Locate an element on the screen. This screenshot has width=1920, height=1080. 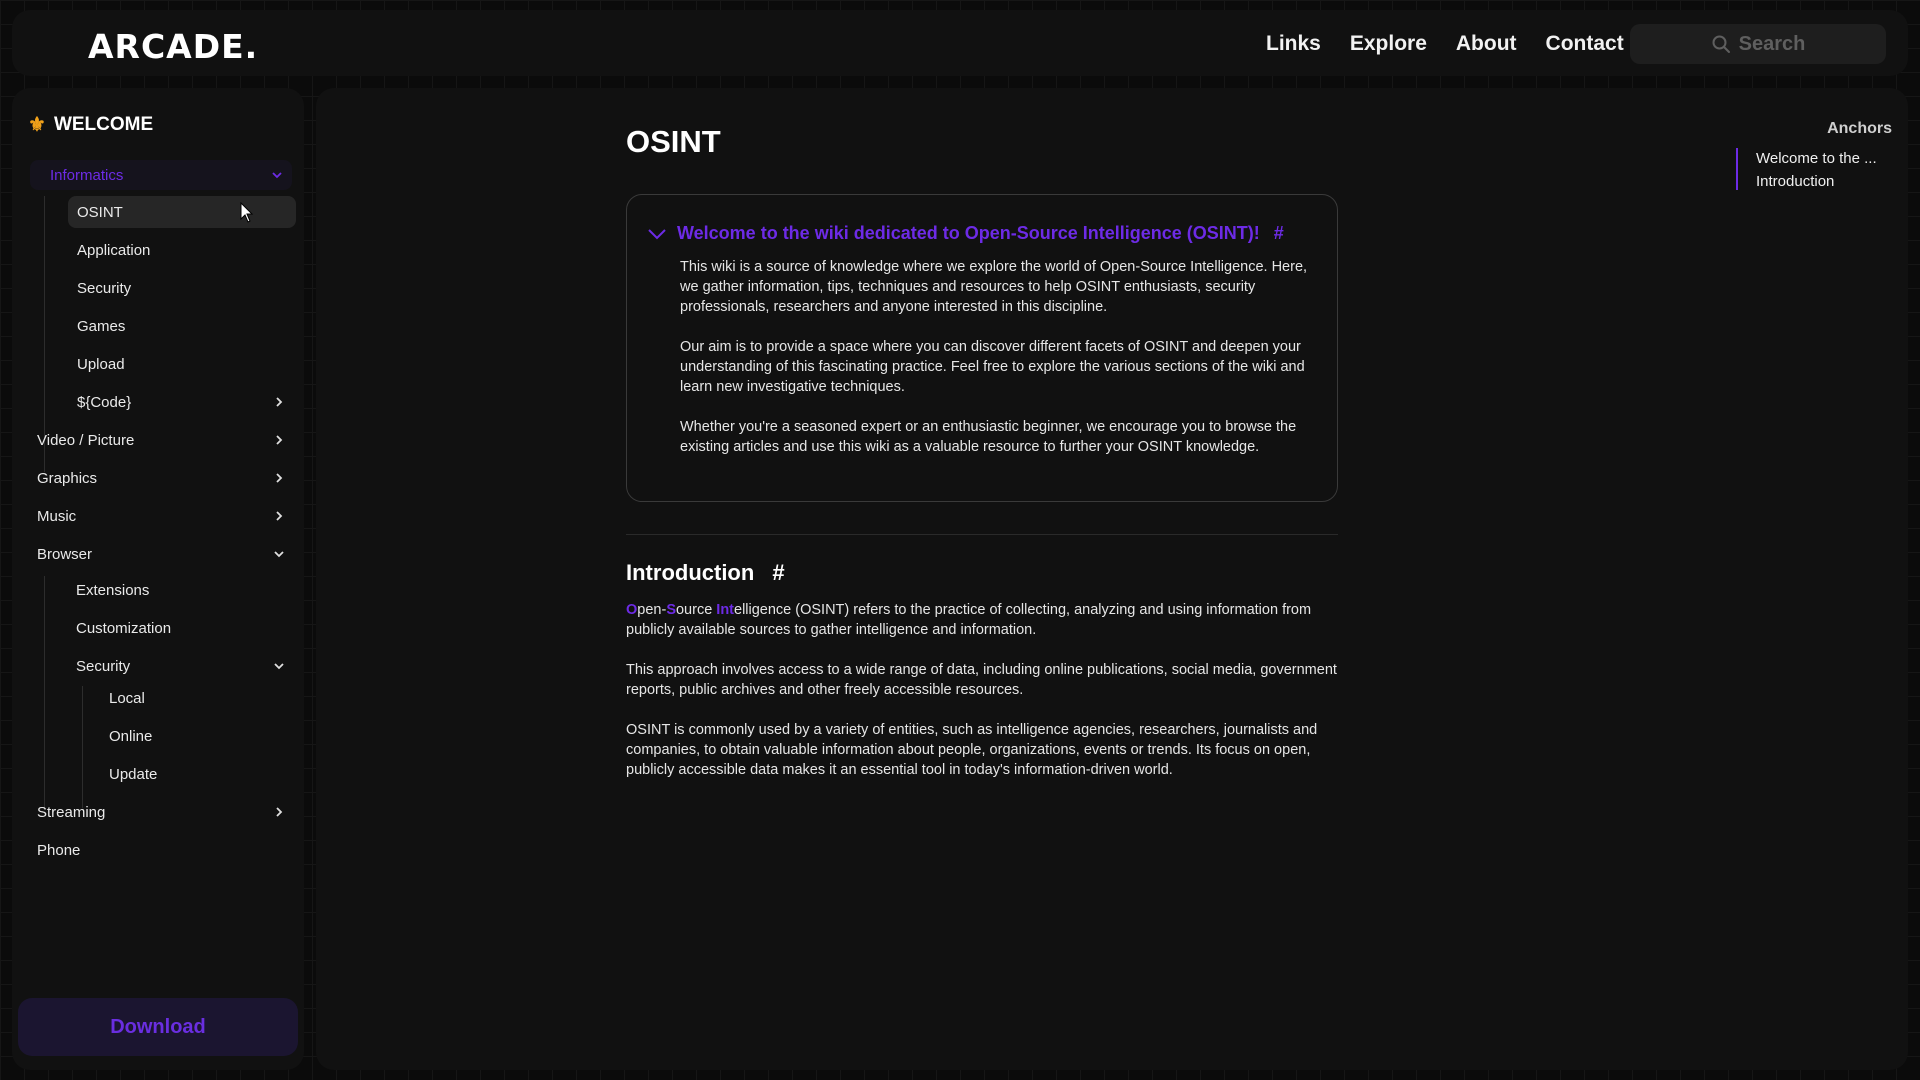
fleur-de-lis-icon: ⚜ is located at coordinates (37, 125).